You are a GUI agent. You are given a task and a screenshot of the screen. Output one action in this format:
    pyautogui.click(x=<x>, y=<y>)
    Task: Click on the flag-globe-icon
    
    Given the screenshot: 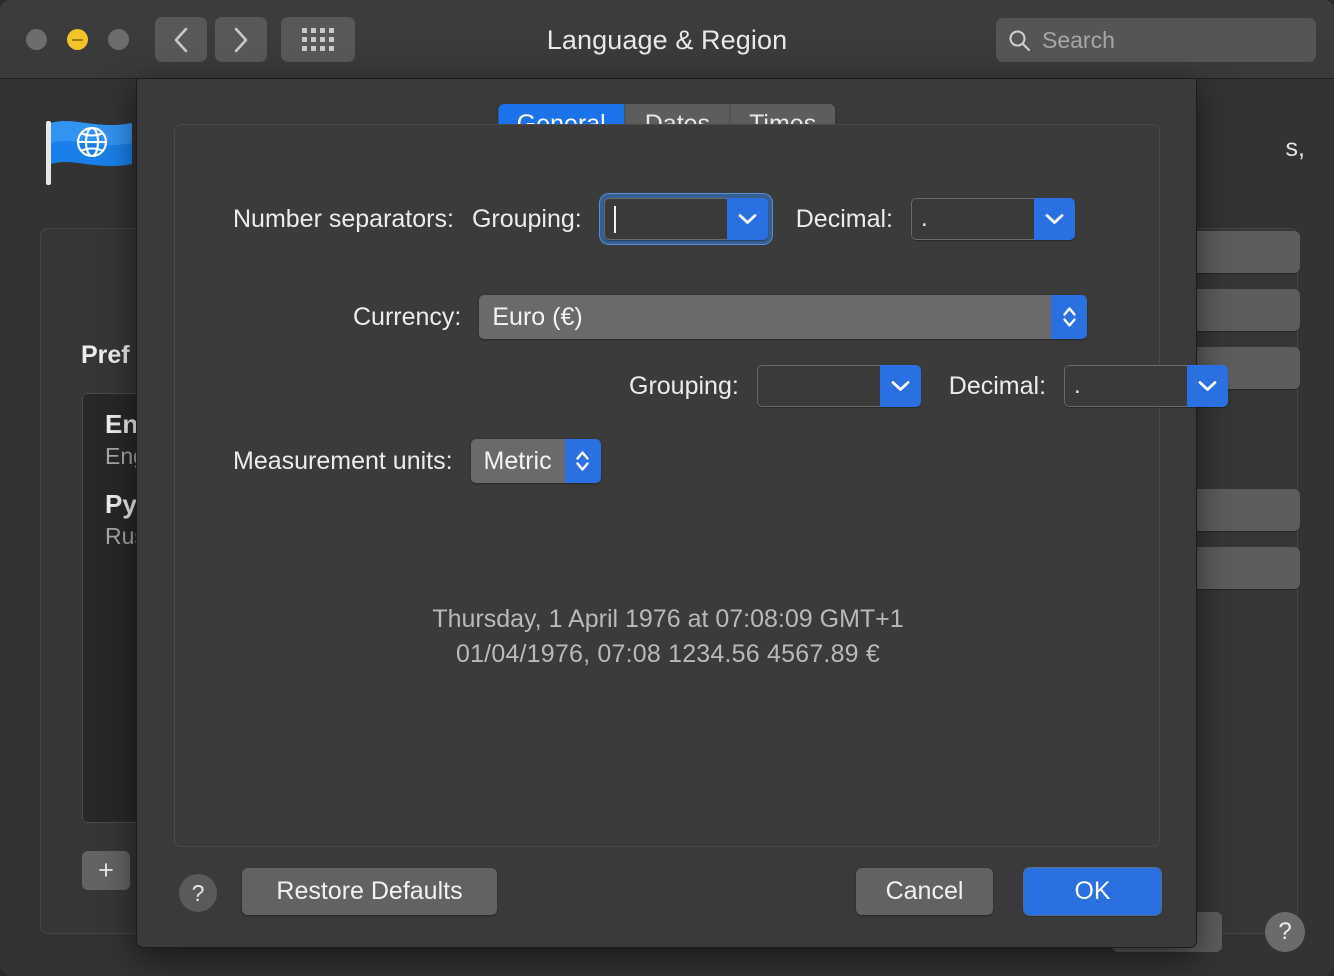 What is the action you would take?
    pyautogui.click(x=89, y=152)
    